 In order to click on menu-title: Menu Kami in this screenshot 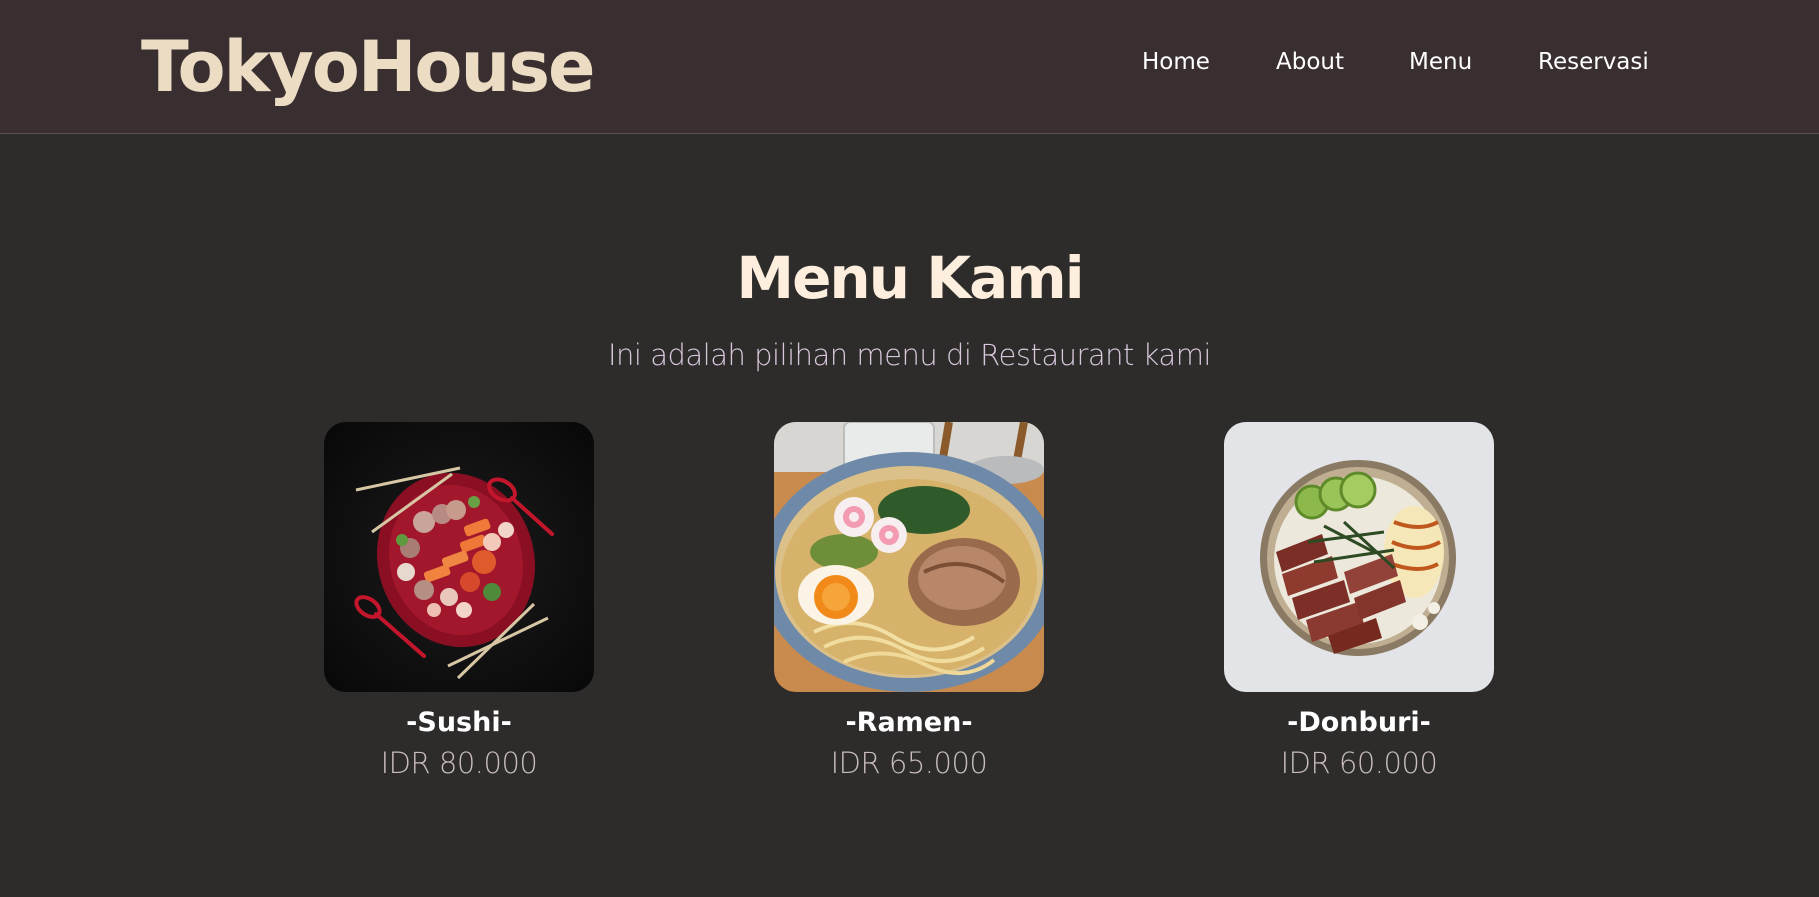, I will do `click(910, 278)`.